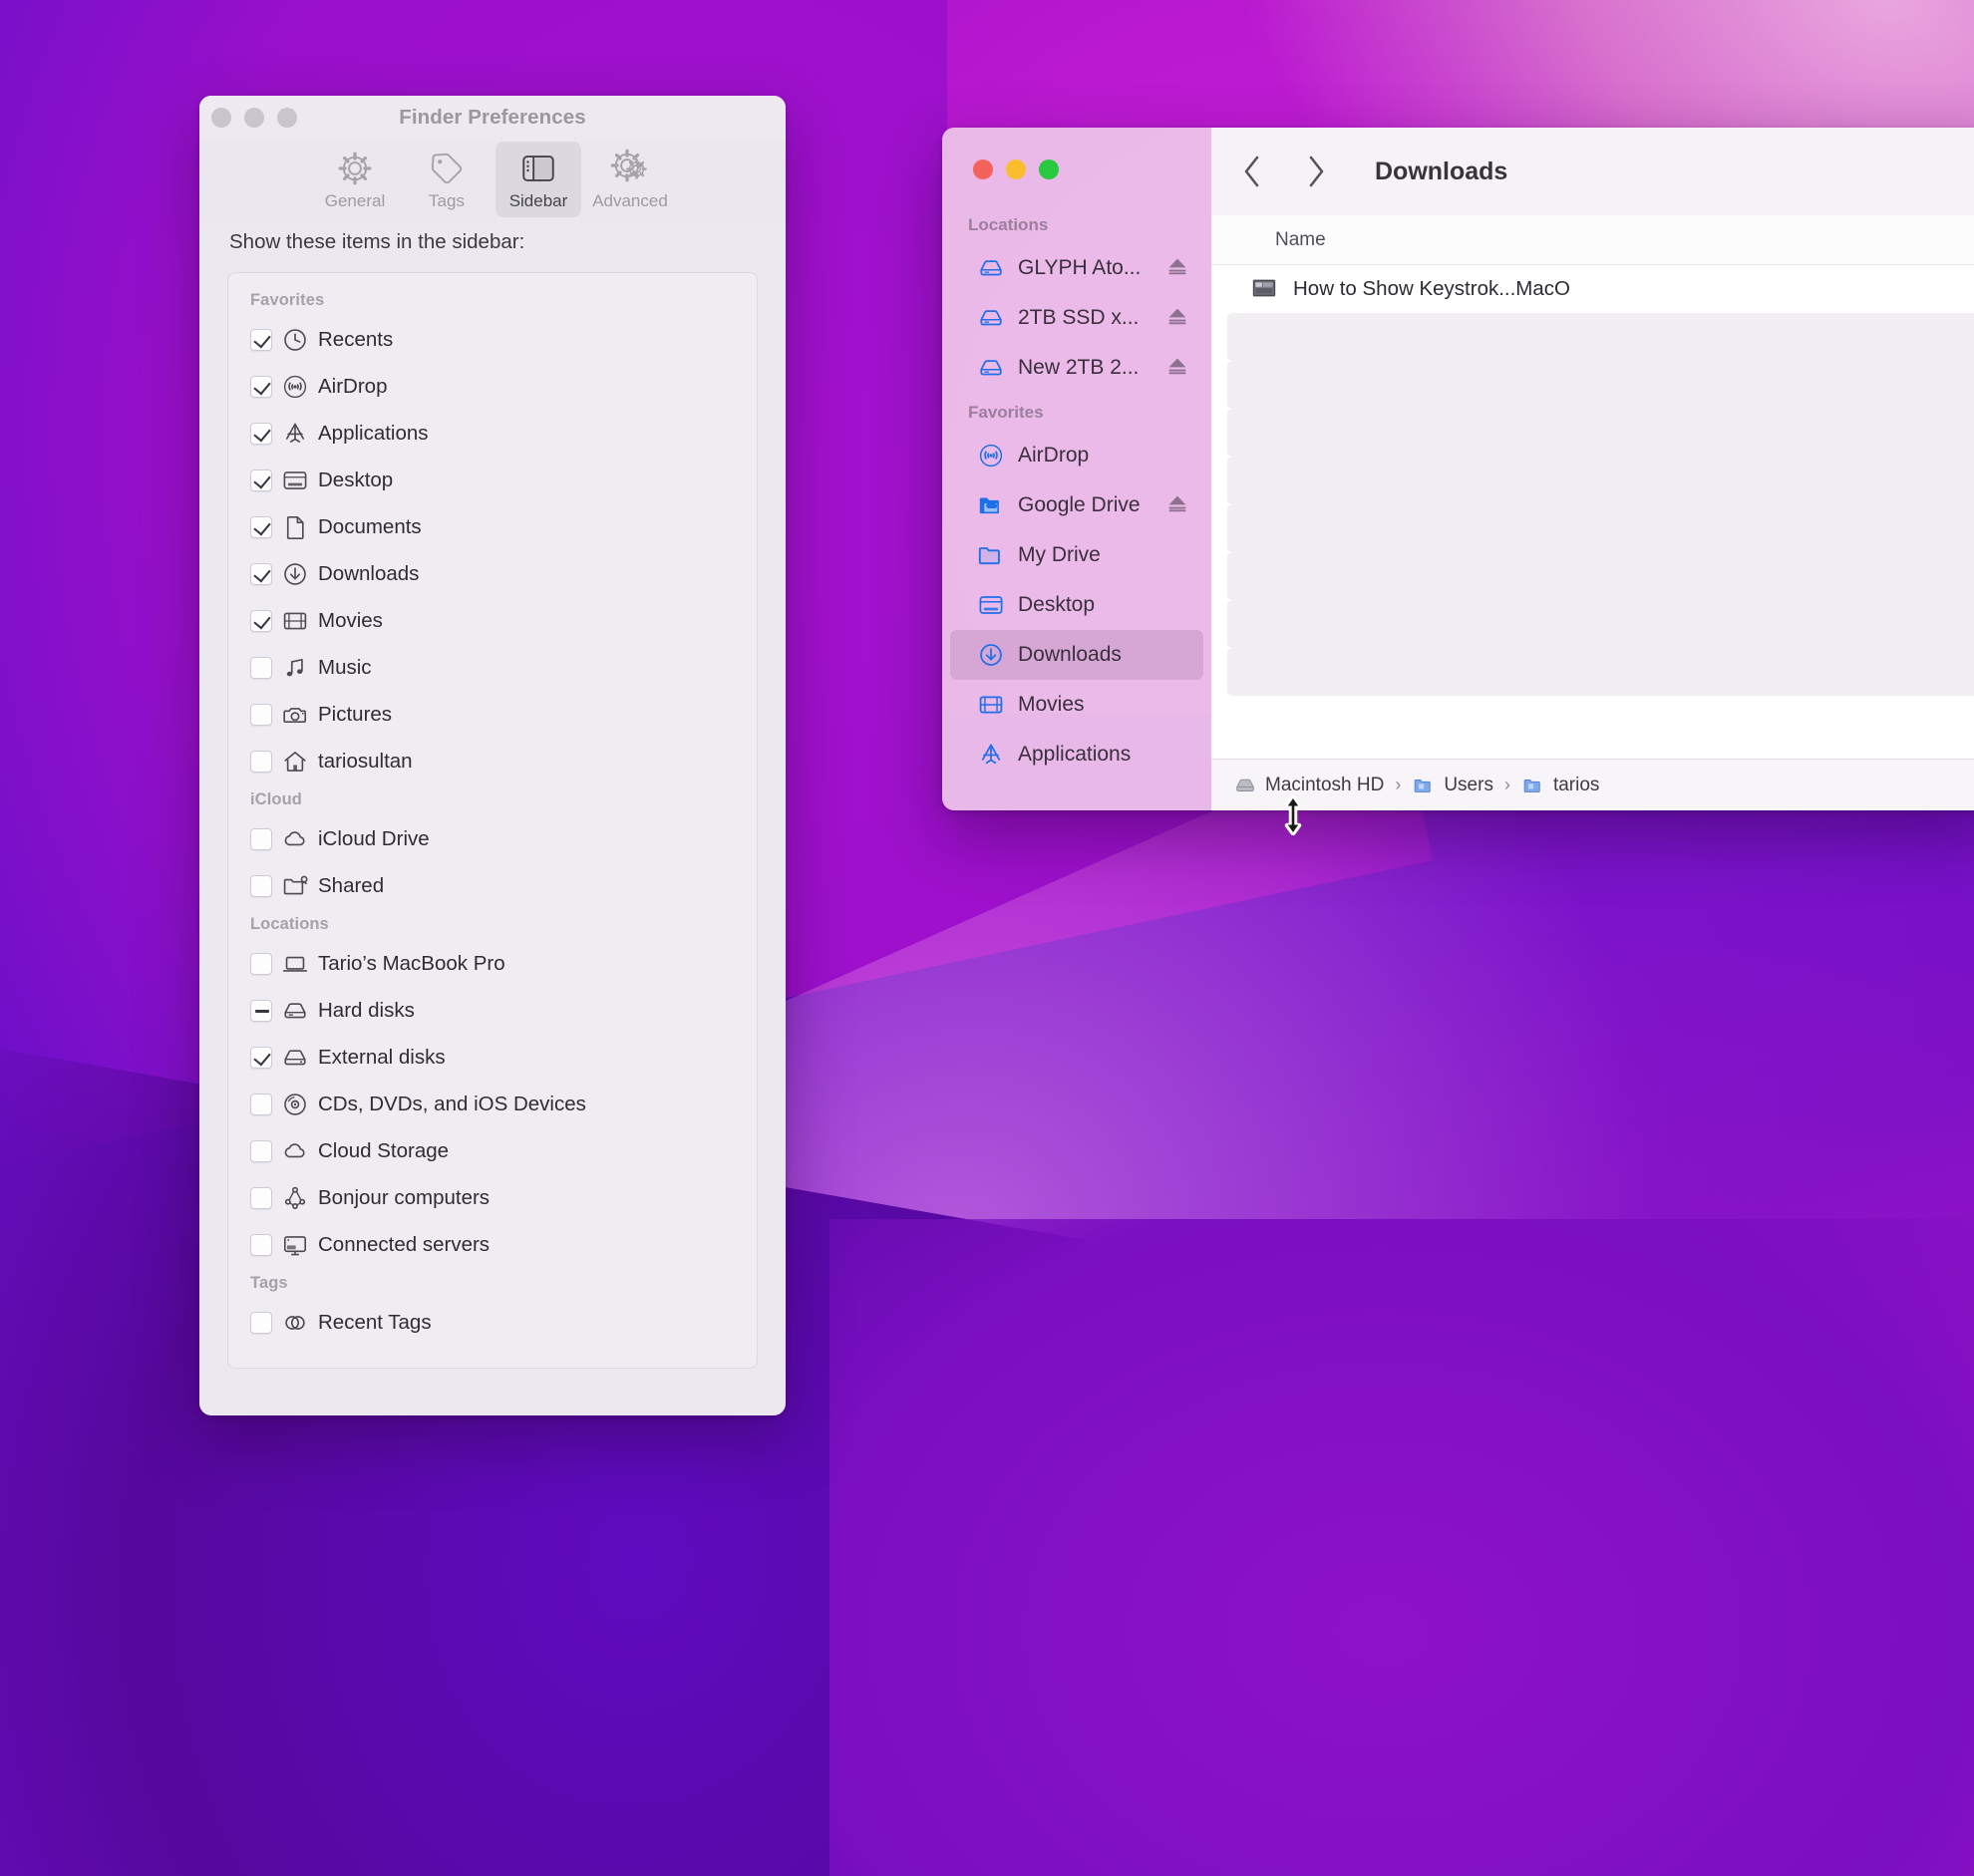 This screenshot has width=1974, height=1876. What do you see at coordinates (492, 1322) in the screenshot?
I see `sidebar-item-row: Recent Tags` at bounding box center [492, 1322].